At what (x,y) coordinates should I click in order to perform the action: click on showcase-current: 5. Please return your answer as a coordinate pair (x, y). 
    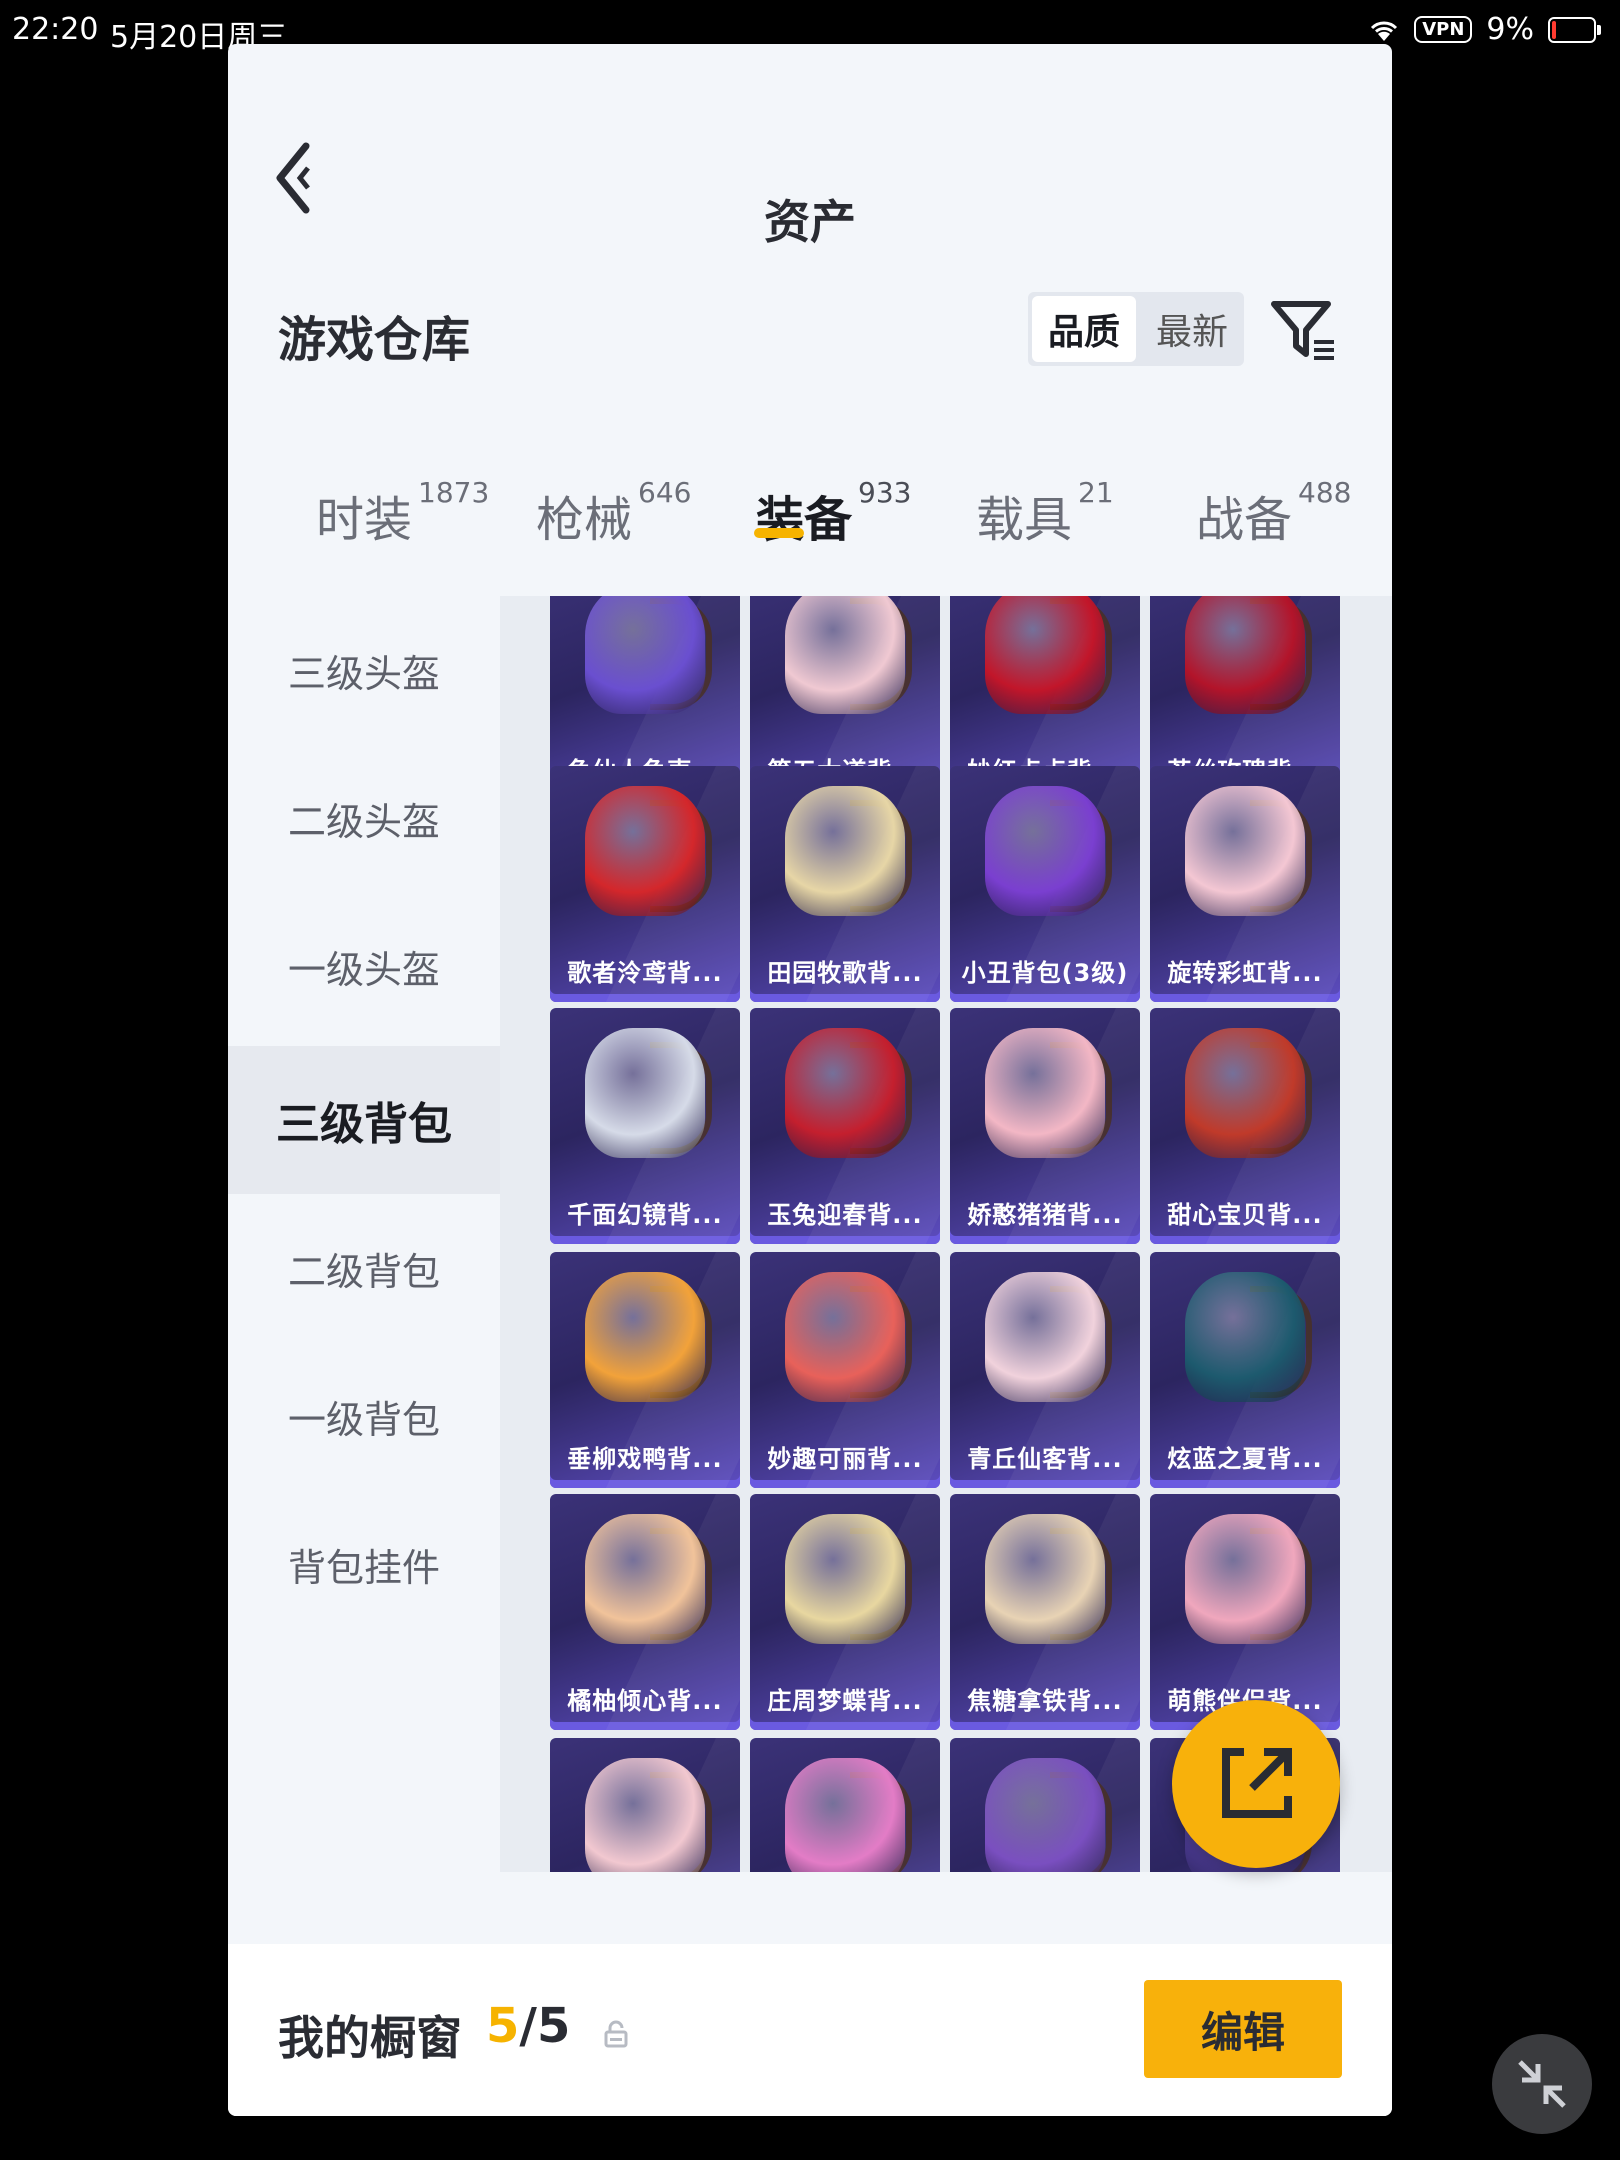
    Looking at the image, I should click on (503, 2026).